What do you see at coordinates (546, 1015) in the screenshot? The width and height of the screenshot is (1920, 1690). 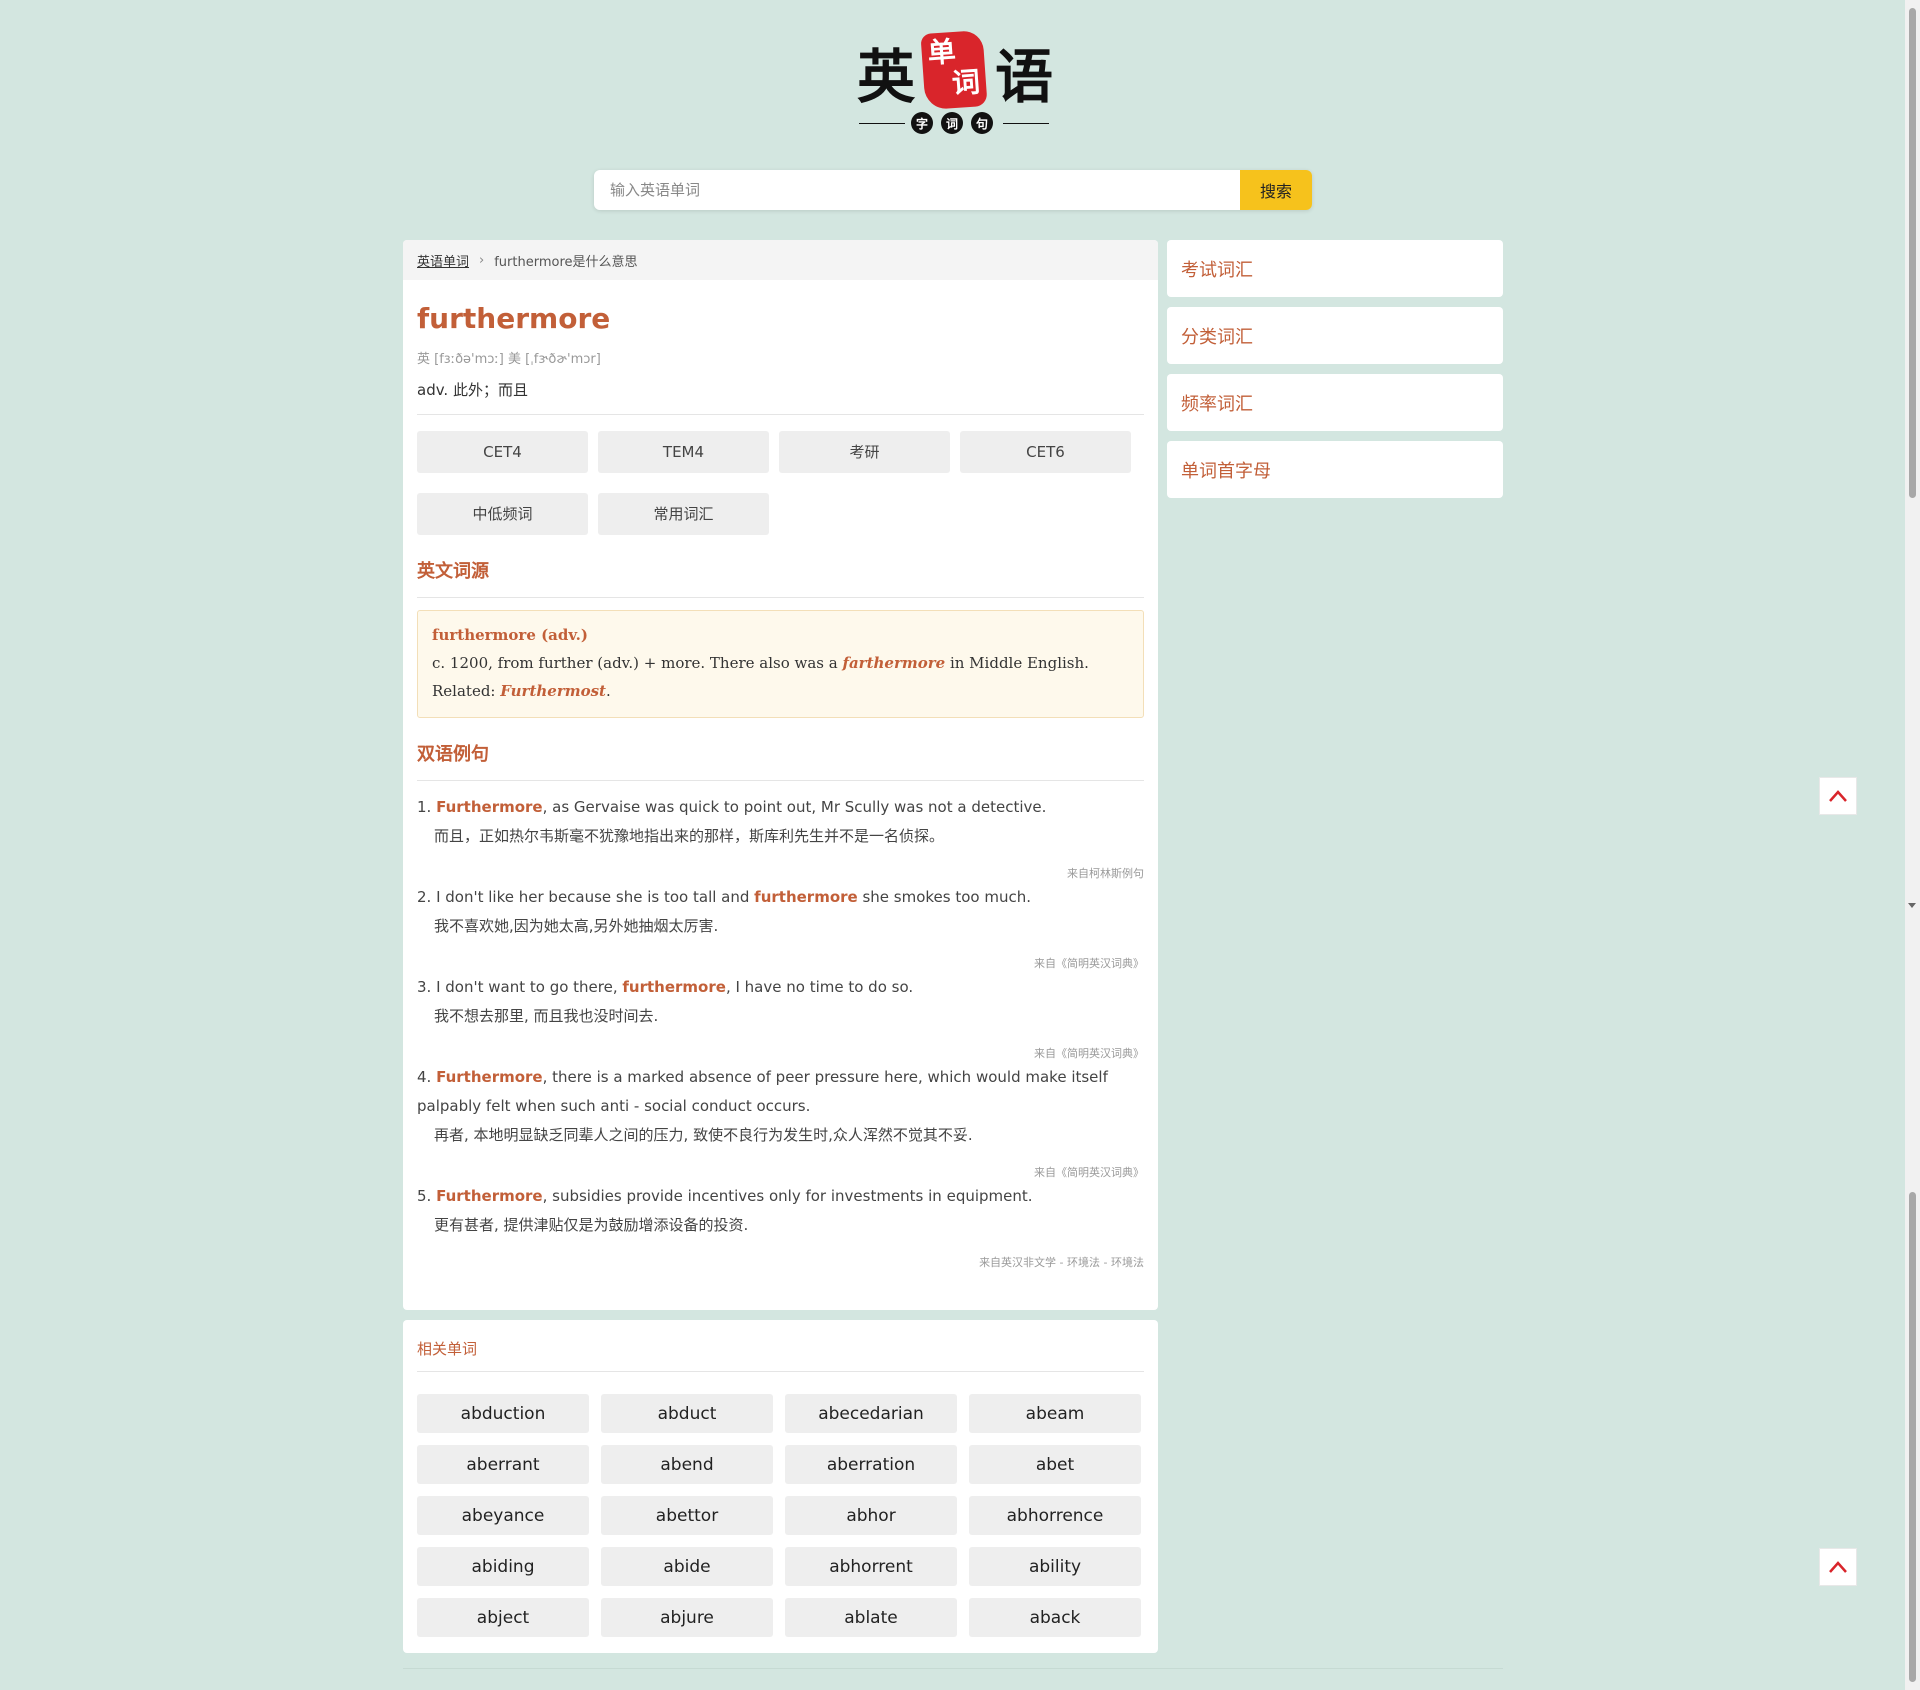 I see `example-zh: 我不想去那里, 而且我也没时间去.` at bounding box center [546, 1015].